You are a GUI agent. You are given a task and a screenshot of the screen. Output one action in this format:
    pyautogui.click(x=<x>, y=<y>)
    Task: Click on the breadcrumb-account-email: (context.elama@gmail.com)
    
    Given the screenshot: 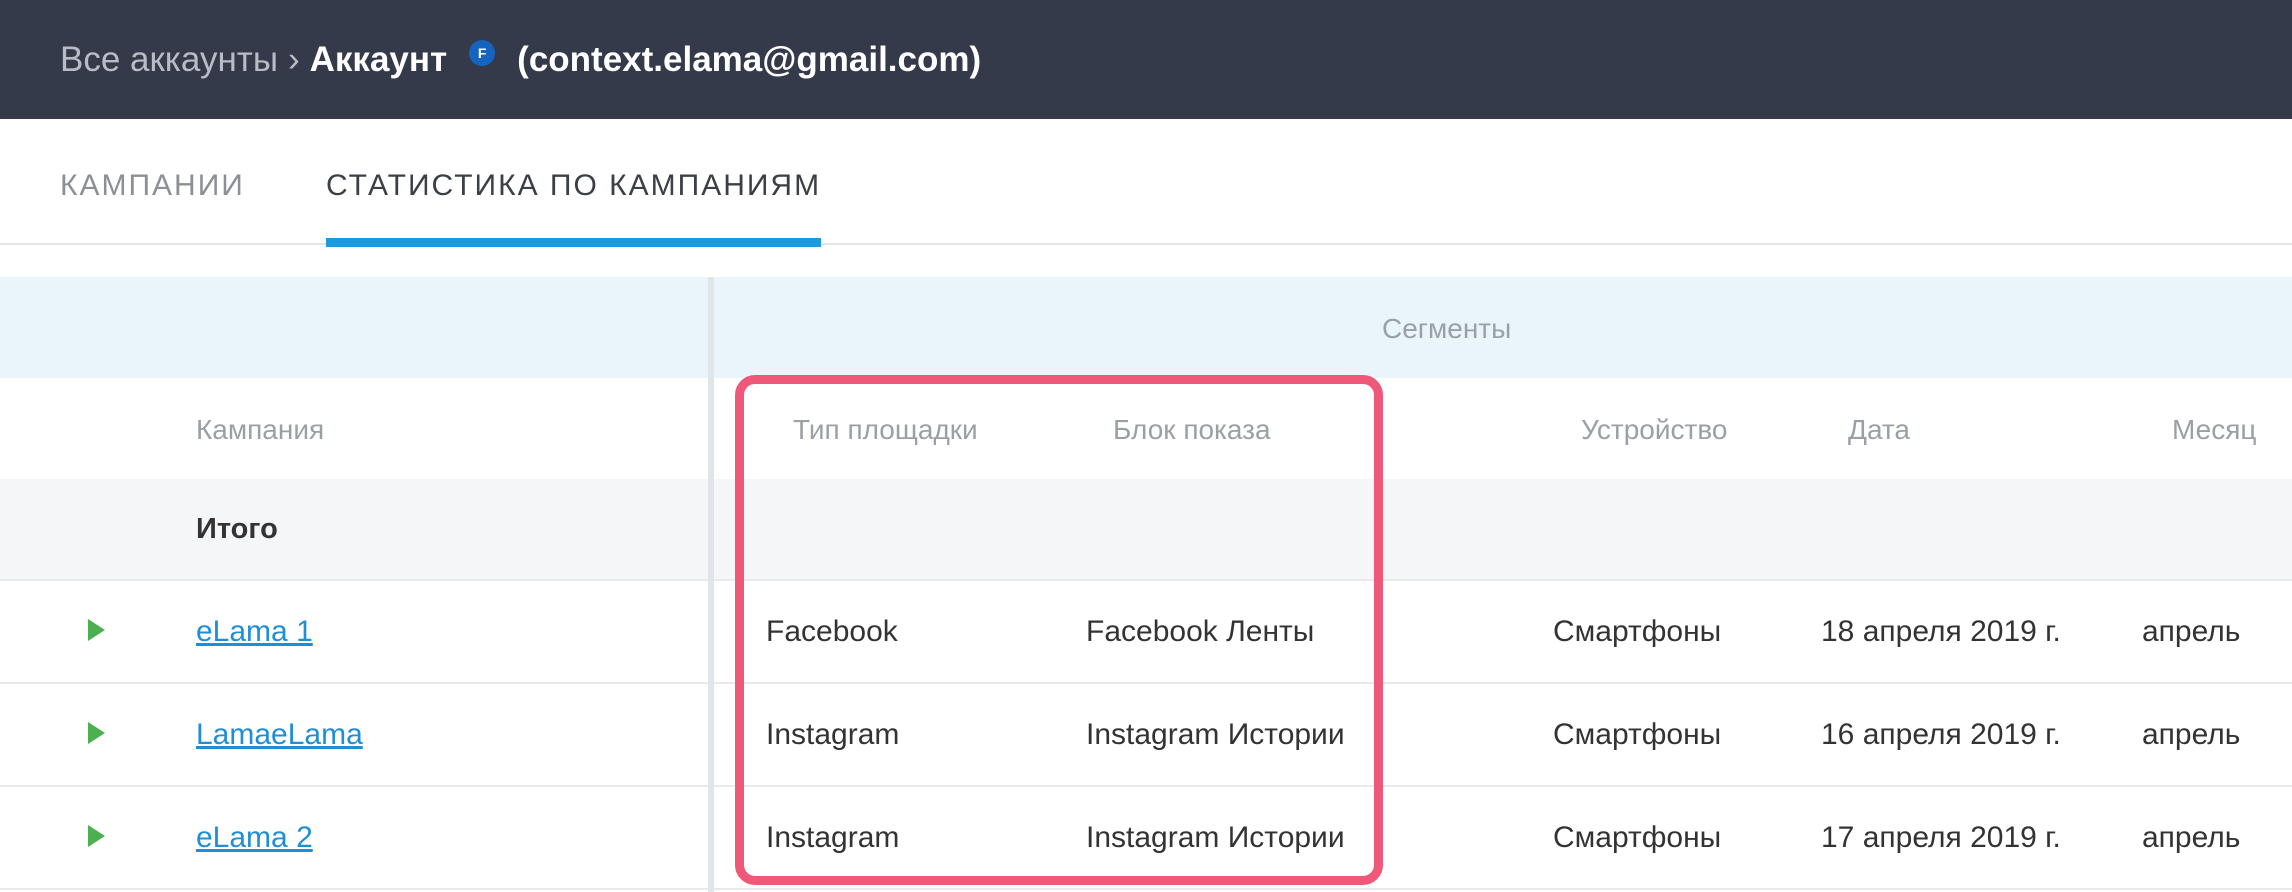 What is the action you would take?
    pyautogui.click(x=749, y=59)
    